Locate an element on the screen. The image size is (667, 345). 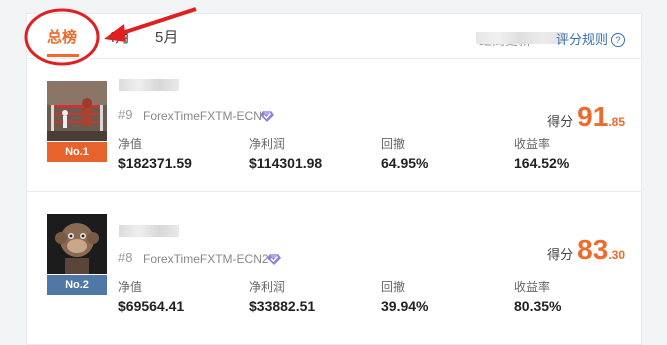
stat-value: 80.35% is located at coordinates (538, 306).